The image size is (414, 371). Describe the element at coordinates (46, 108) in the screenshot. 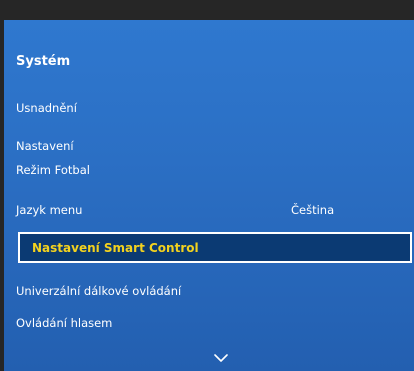

I see `menu-item-usnadneni: Usnadnění` at that location.